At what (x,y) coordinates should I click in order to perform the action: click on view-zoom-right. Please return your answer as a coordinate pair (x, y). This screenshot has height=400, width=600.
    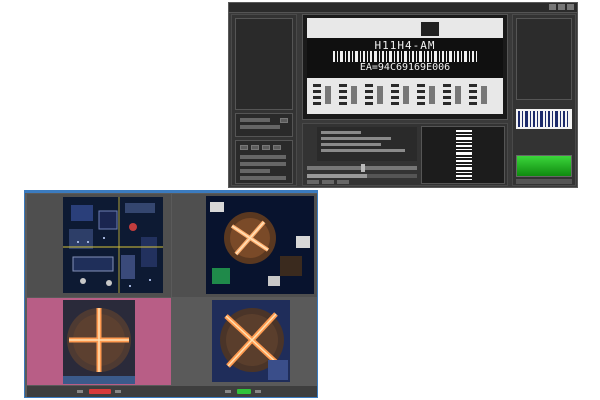
    Looking at the image, I should click on (244, 341).